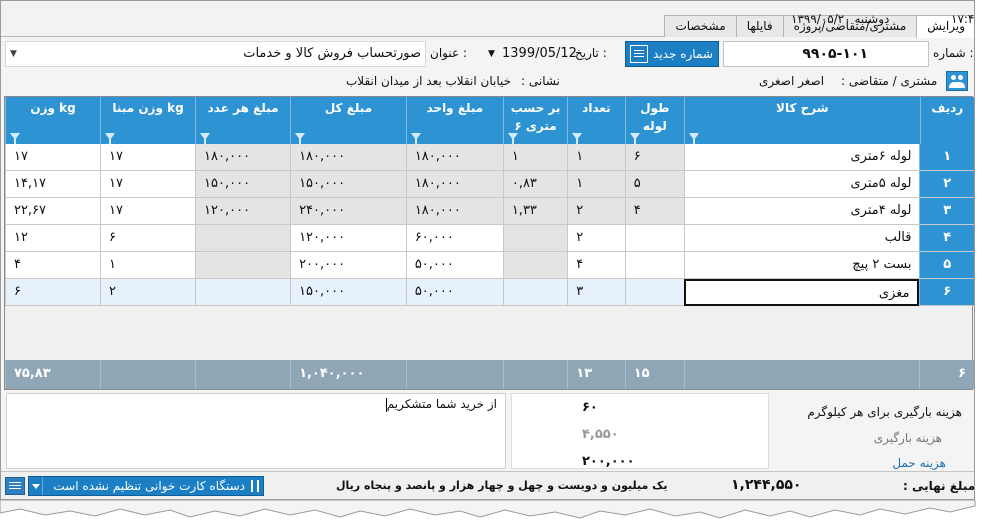 Image resolution: width=983 pixels, height=529 pixels. Describe the element at coordinates (52, 184) in the screenshot. I see `cell-weight: ۱۴,۱۷` at that location.